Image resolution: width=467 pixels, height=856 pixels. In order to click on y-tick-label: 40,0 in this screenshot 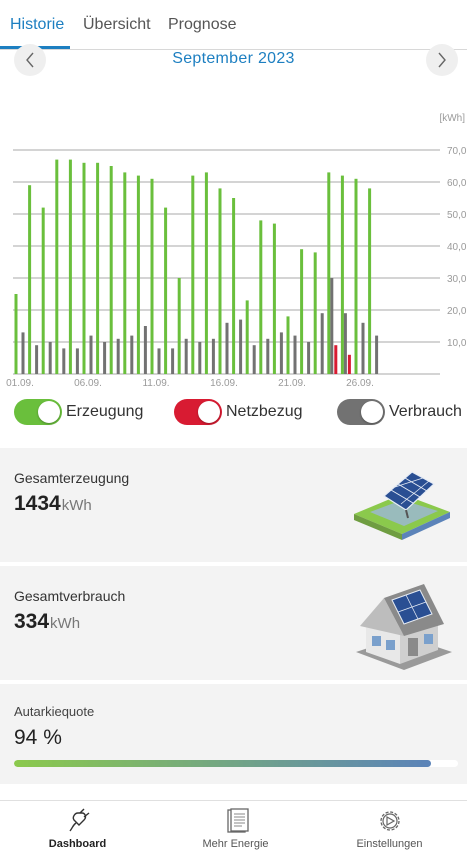, I will do `click(457, 247)`.